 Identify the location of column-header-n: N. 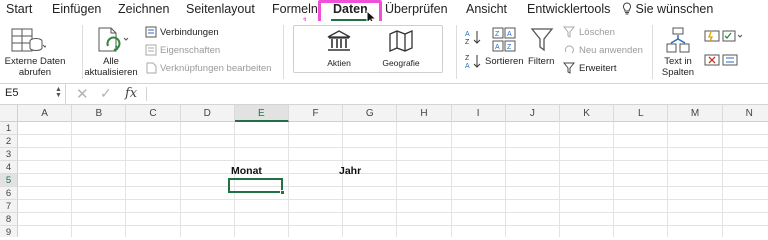
(745, 113).